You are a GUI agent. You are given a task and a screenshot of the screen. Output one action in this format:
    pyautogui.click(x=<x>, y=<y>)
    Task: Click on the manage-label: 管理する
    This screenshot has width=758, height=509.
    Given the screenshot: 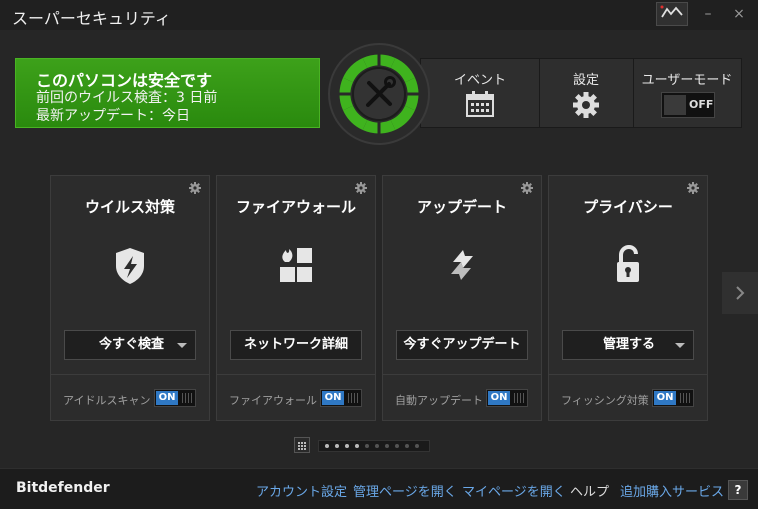 What is the action you would take?
    pyautogui.click(x=629, y=344)
    